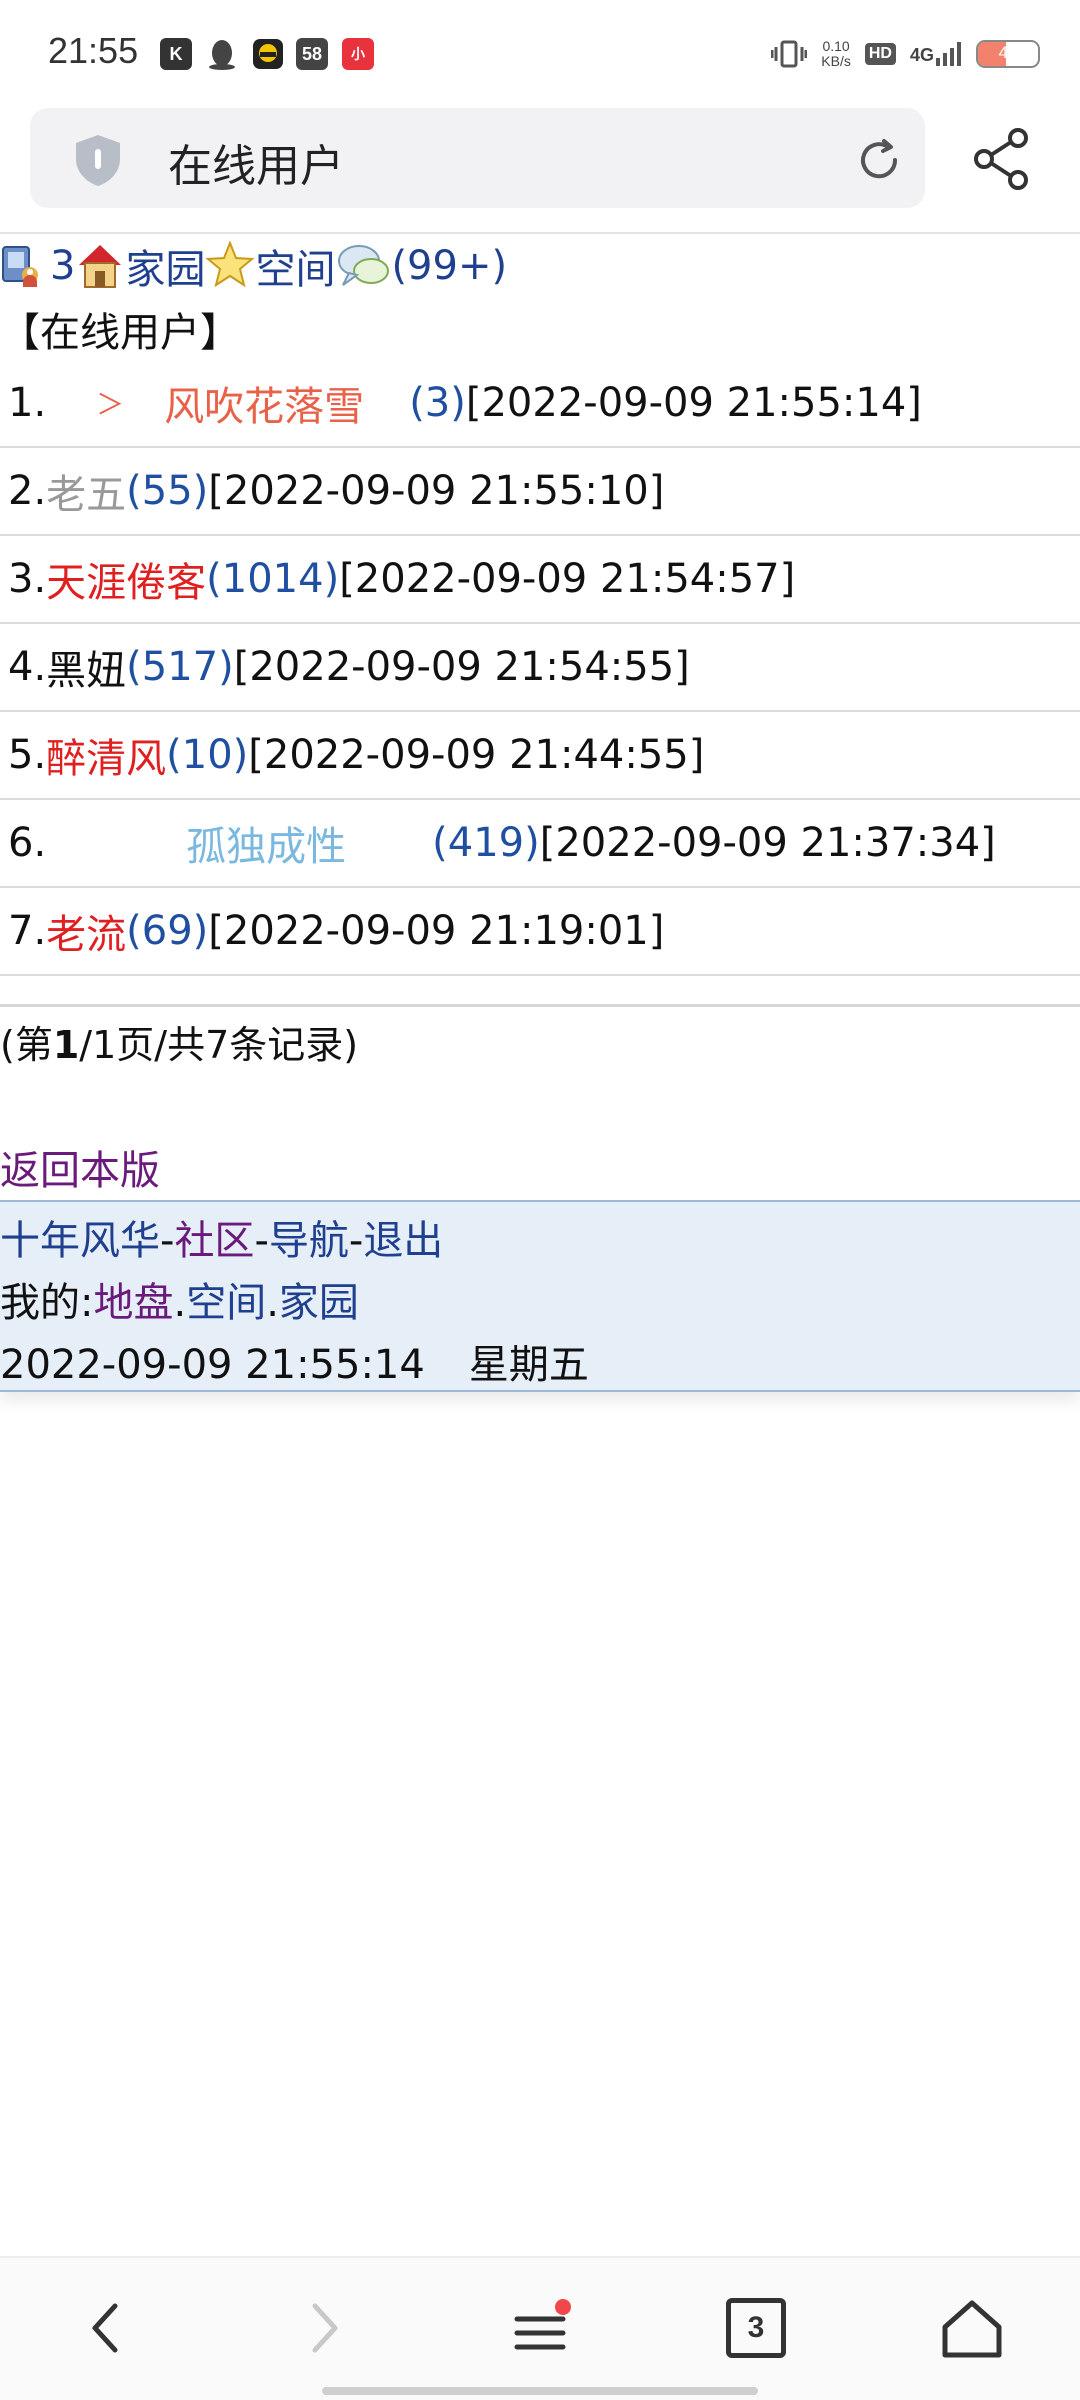 This screenshot has height=2400, width=1080. Describe the element at coordinates (86, 667) in the screenshot. I see `user-name-link: 黑妞` at that location.